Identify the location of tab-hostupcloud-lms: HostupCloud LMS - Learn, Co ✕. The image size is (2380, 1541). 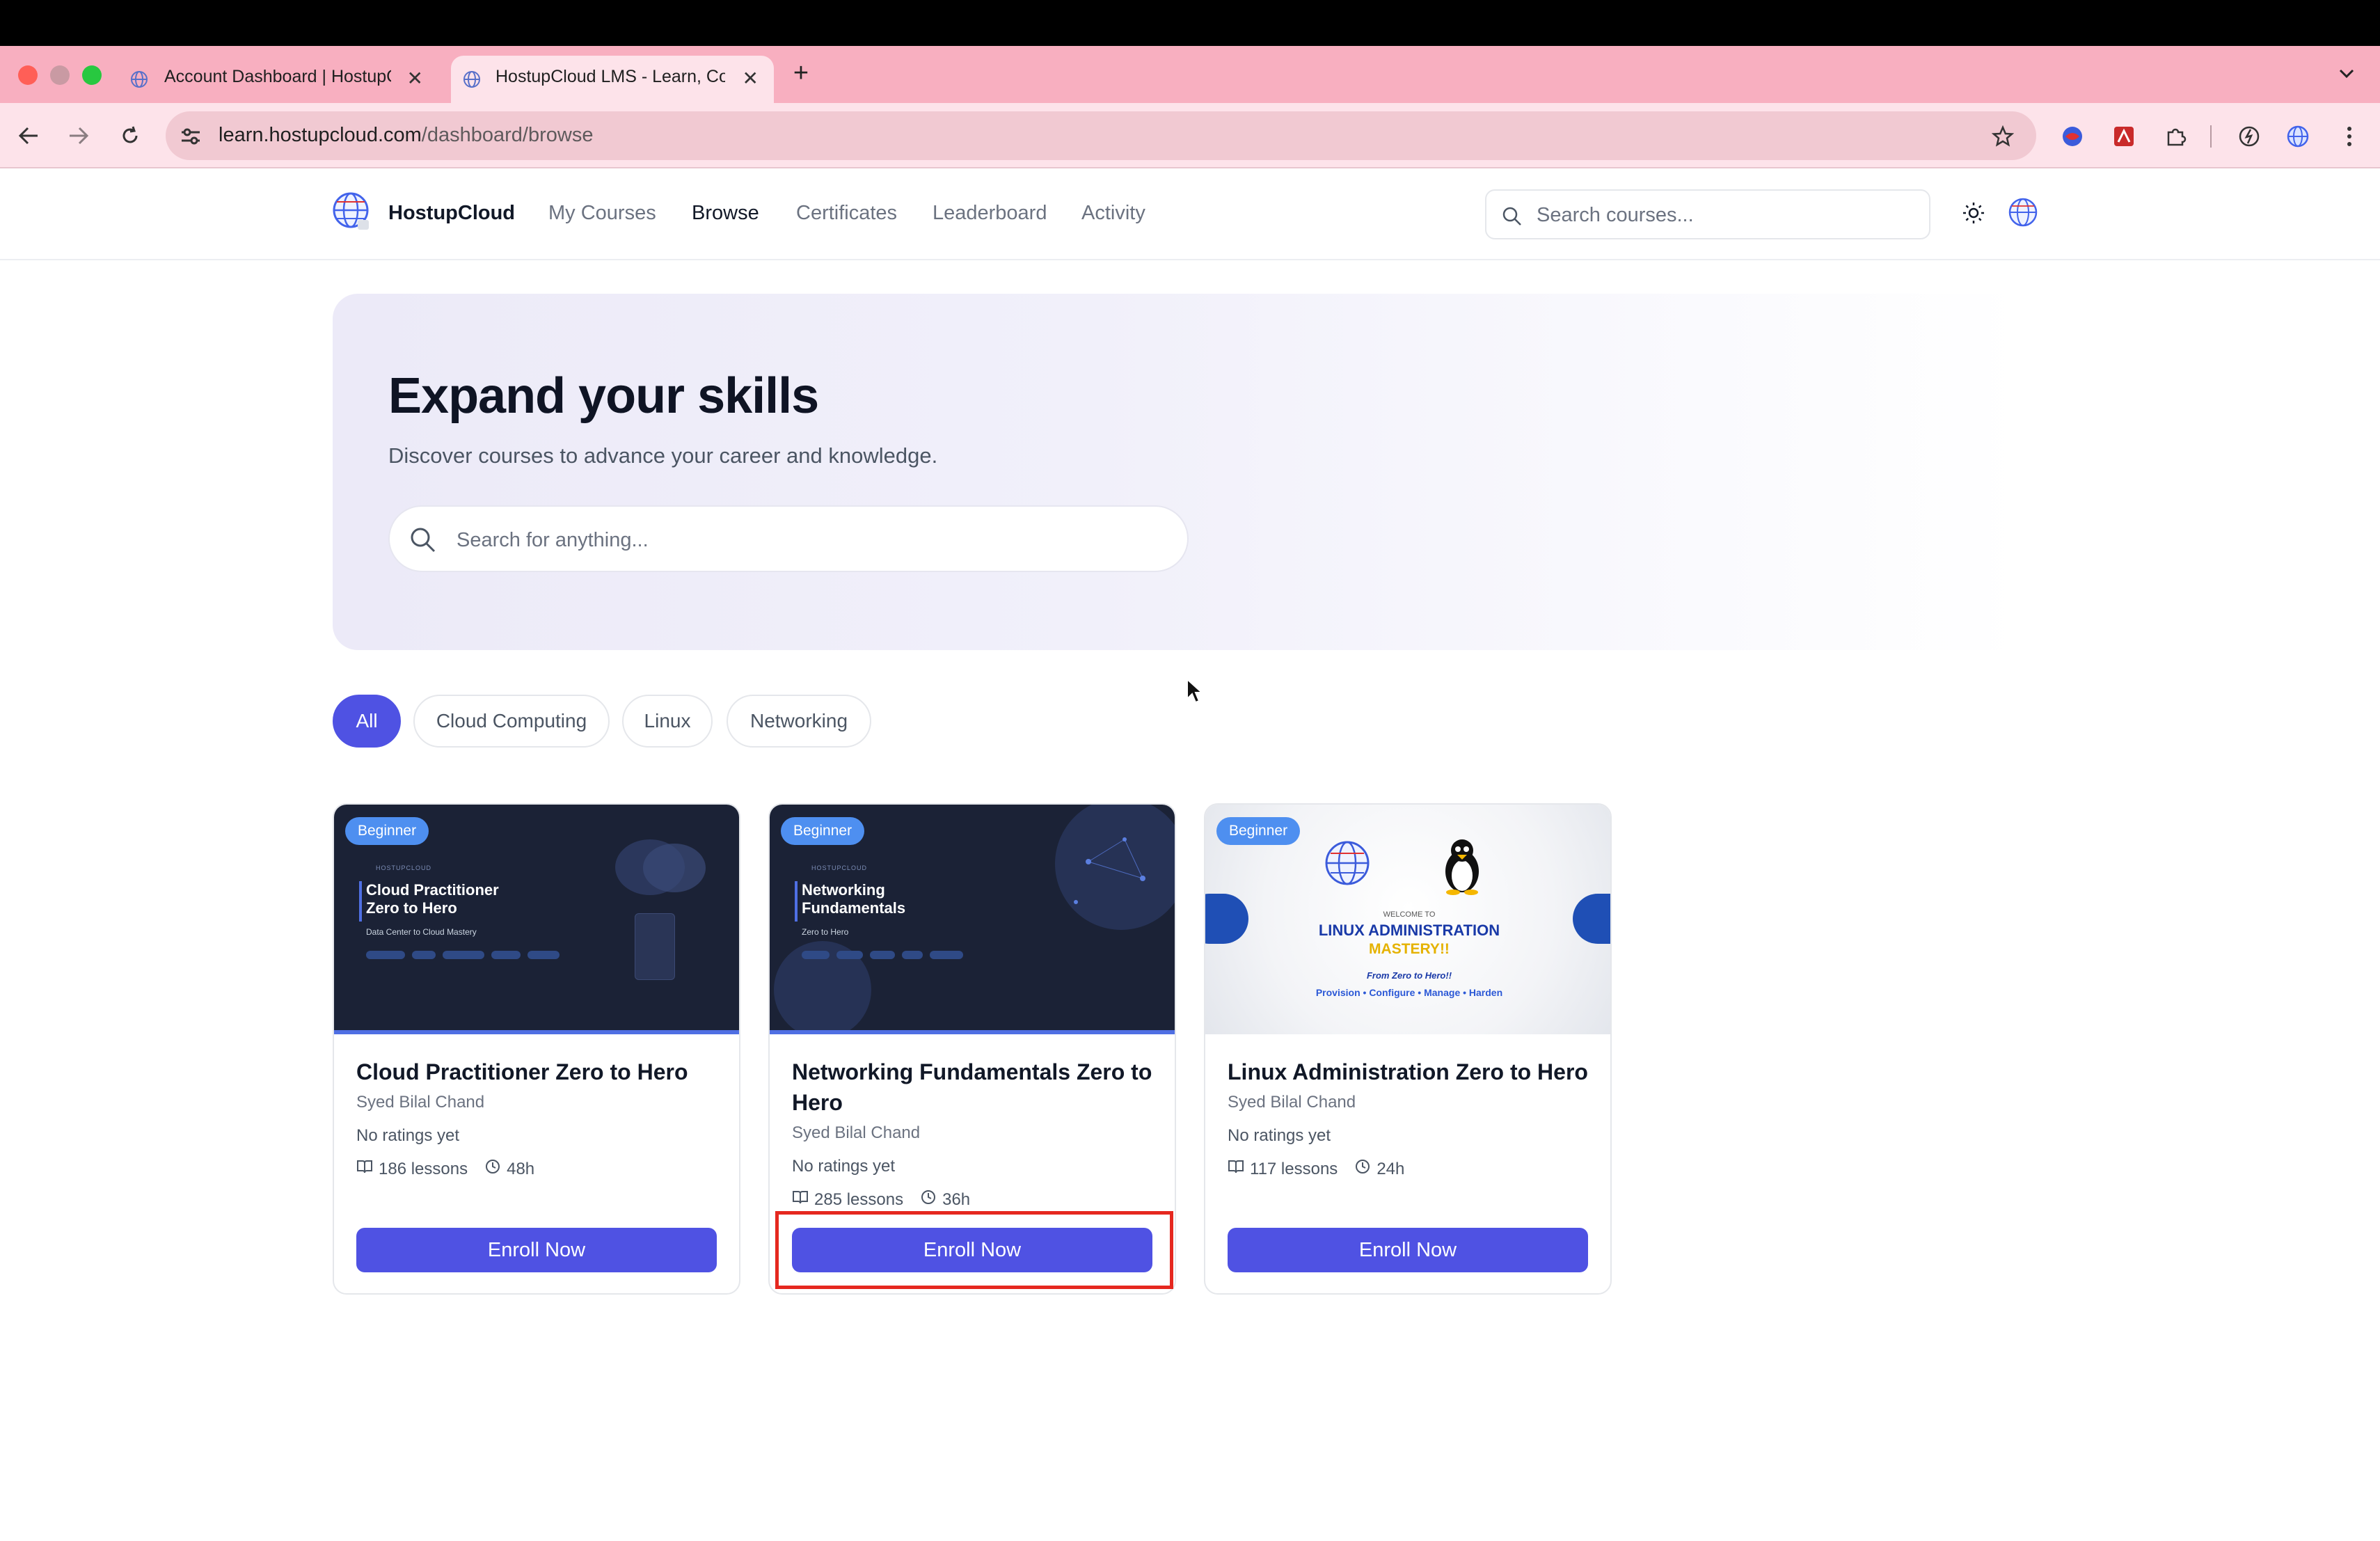
(612, 79).